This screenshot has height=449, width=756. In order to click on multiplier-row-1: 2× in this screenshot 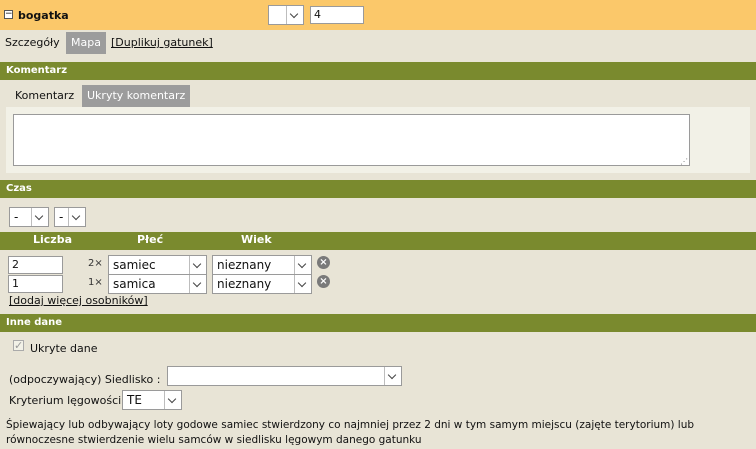, I will do `click(95, 263)`.